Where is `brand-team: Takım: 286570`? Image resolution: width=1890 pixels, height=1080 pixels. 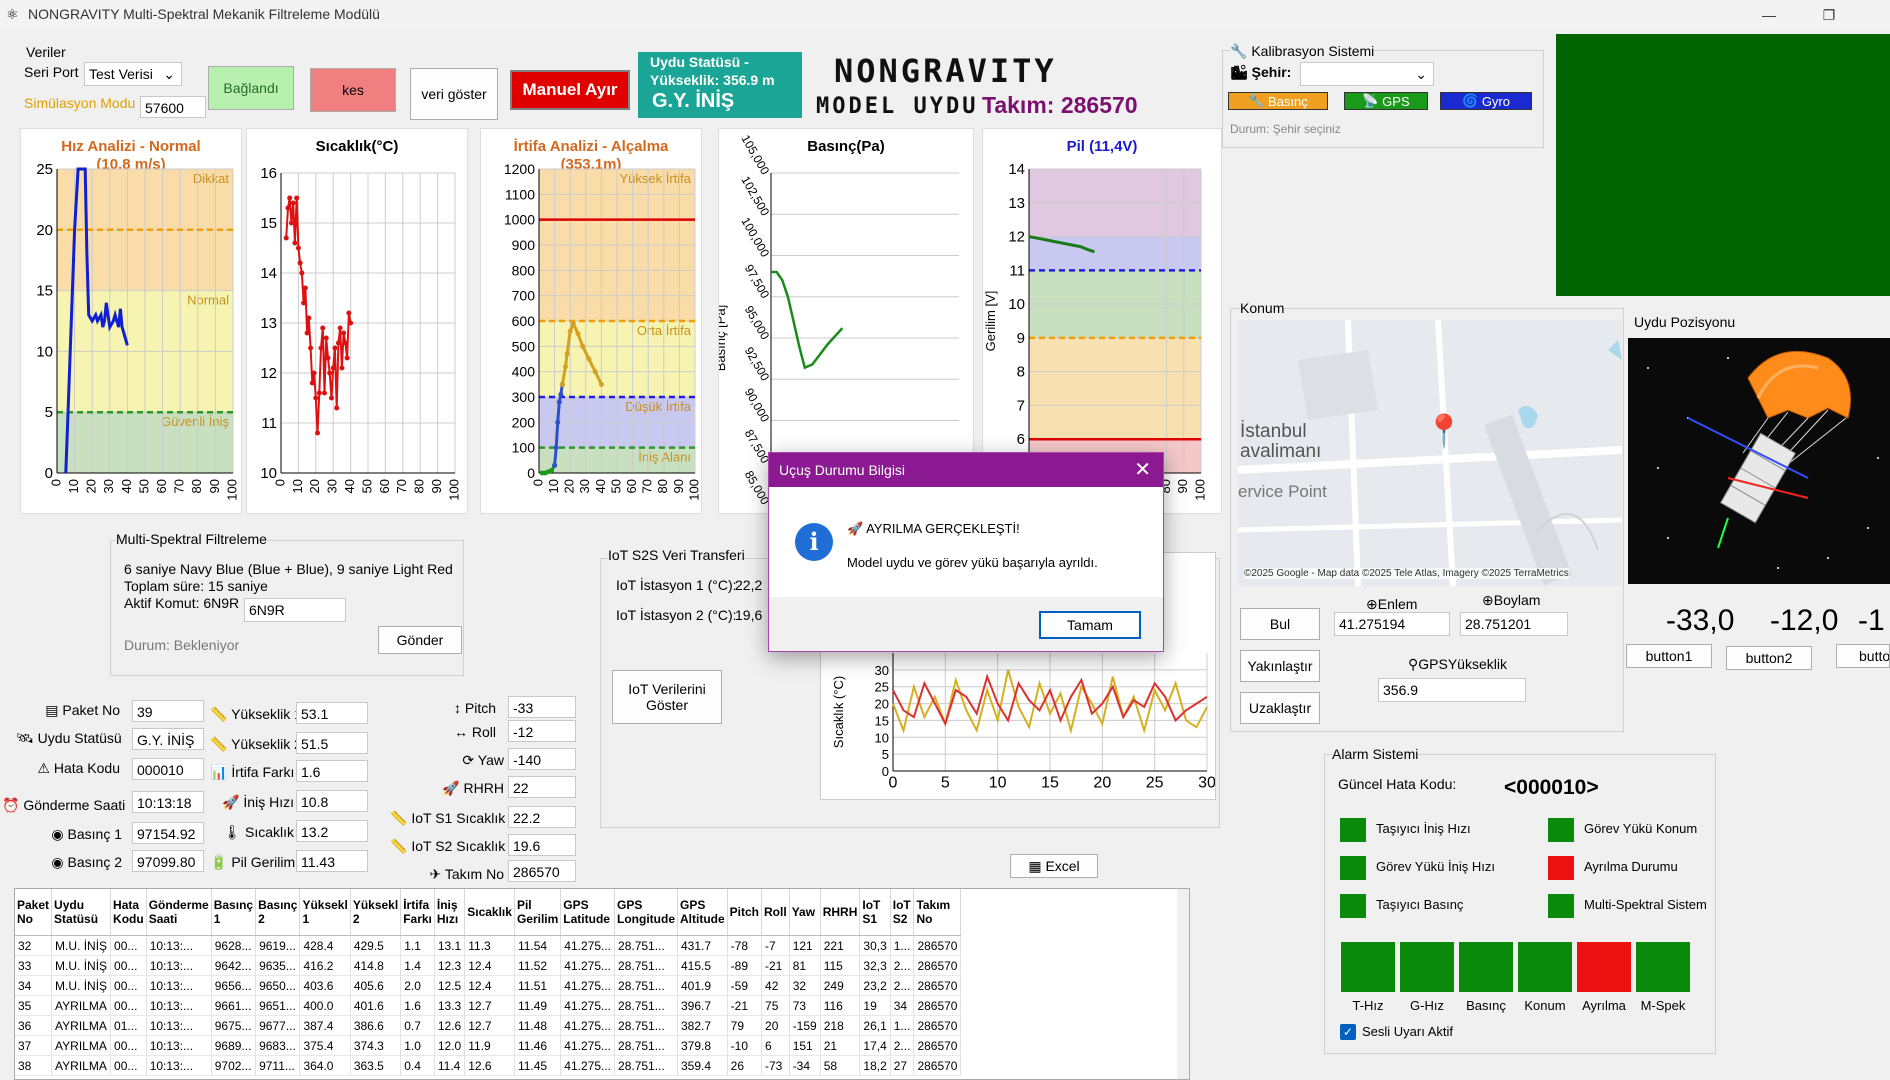 brand-team: Takım: 286570 is located at coordinates (1060, 105).